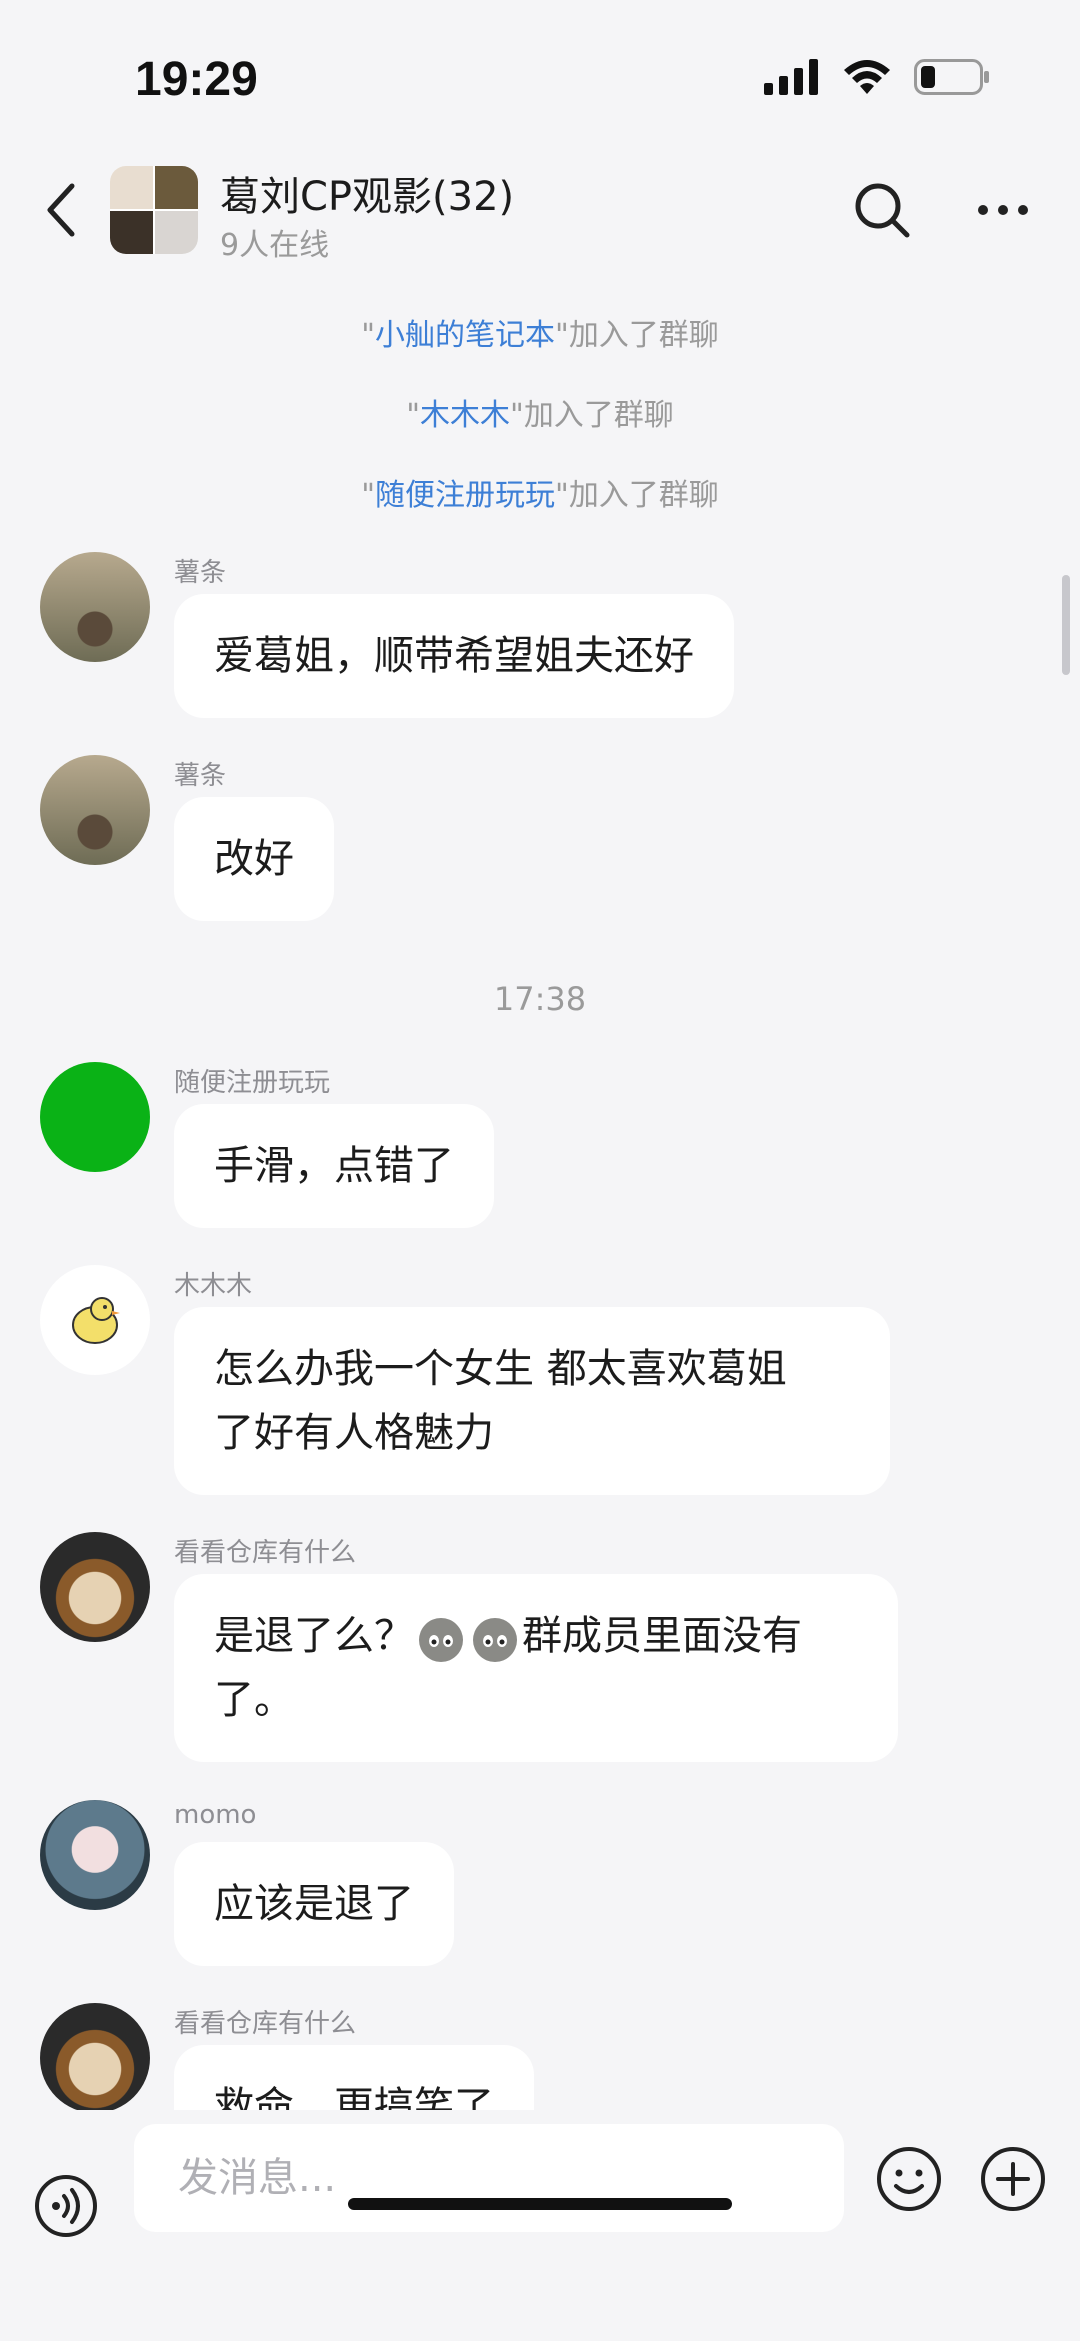  Describe the element at coordinates (465, 335) in the screenshot. I see `member-link: 小舢的笔记本` at that location.